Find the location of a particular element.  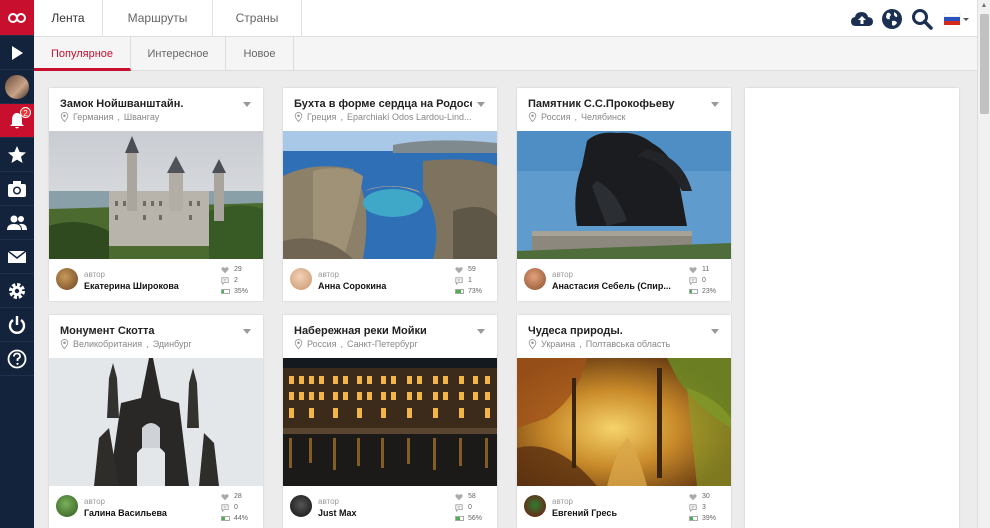

author-name: Екатерина Широкова is located at coordinates (146, 286).